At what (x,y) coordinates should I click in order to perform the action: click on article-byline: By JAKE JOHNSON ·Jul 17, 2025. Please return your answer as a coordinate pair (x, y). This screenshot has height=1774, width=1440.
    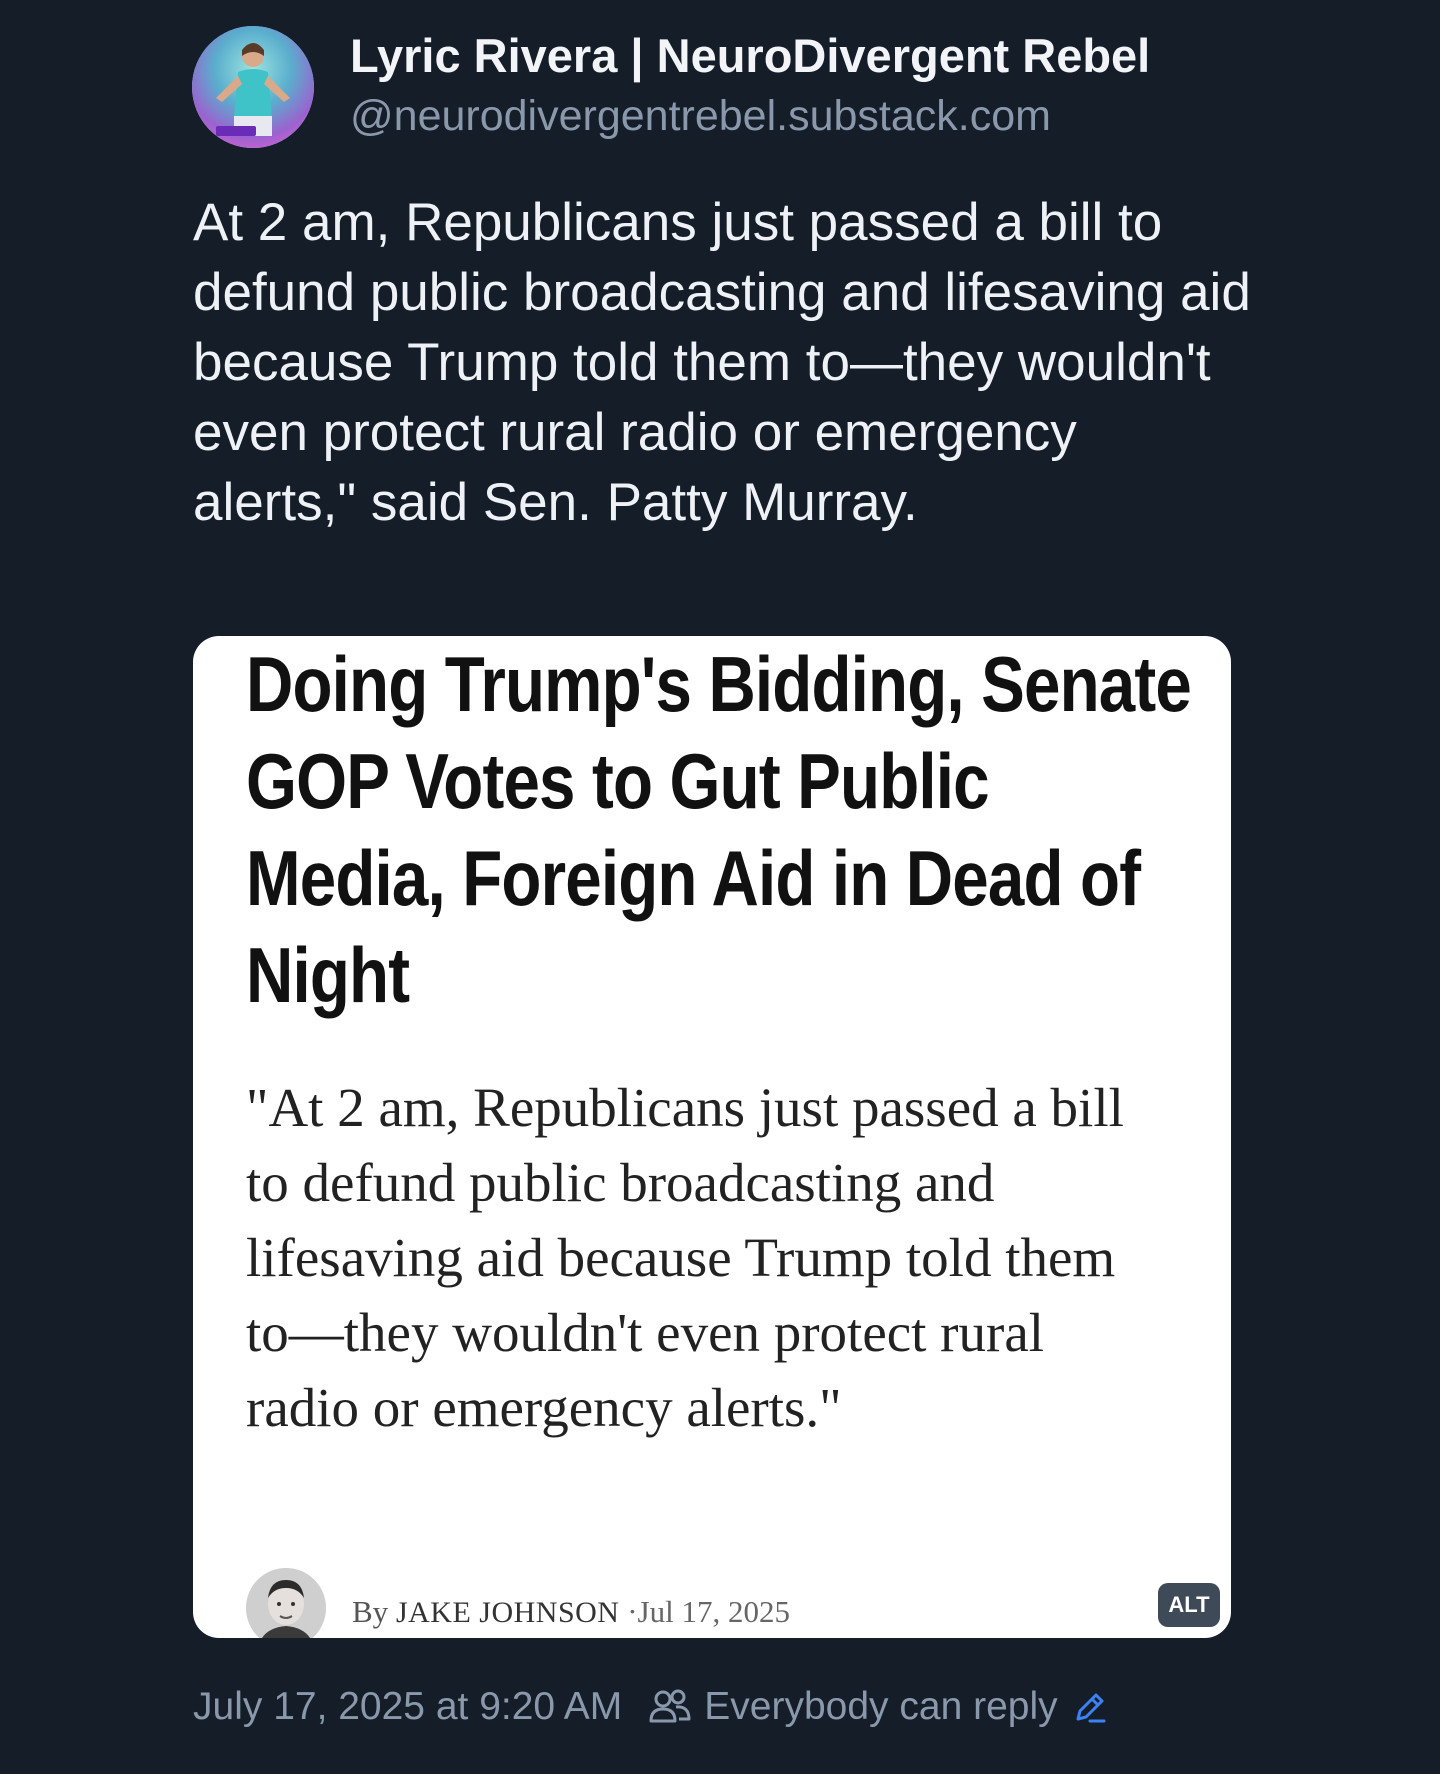
    Looking at the image, I should click on (596, 1603).